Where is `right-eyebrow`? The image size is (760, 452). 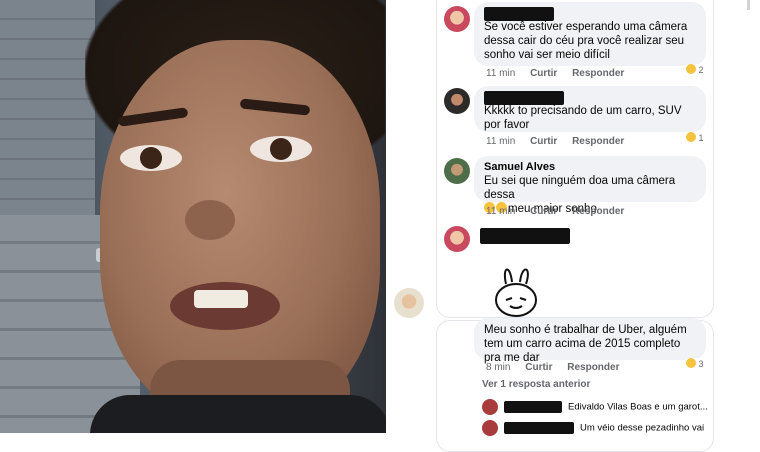 right-eyebrow is located at coordinates (275, 107).